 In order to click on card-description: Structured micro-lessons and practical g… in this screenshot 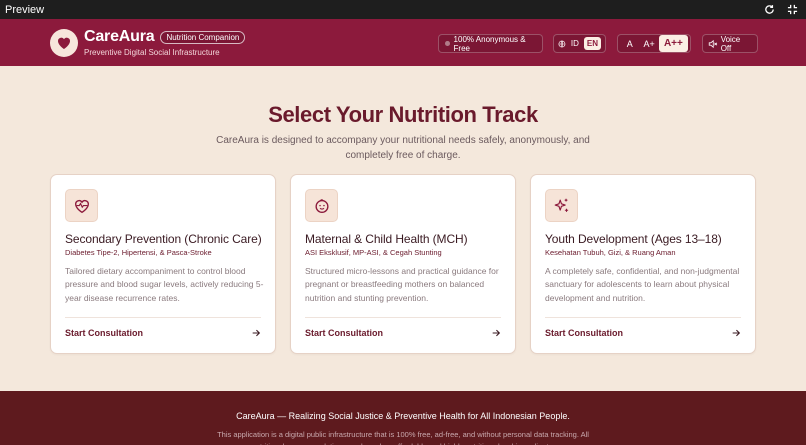, I will do `click(402, 284)`.